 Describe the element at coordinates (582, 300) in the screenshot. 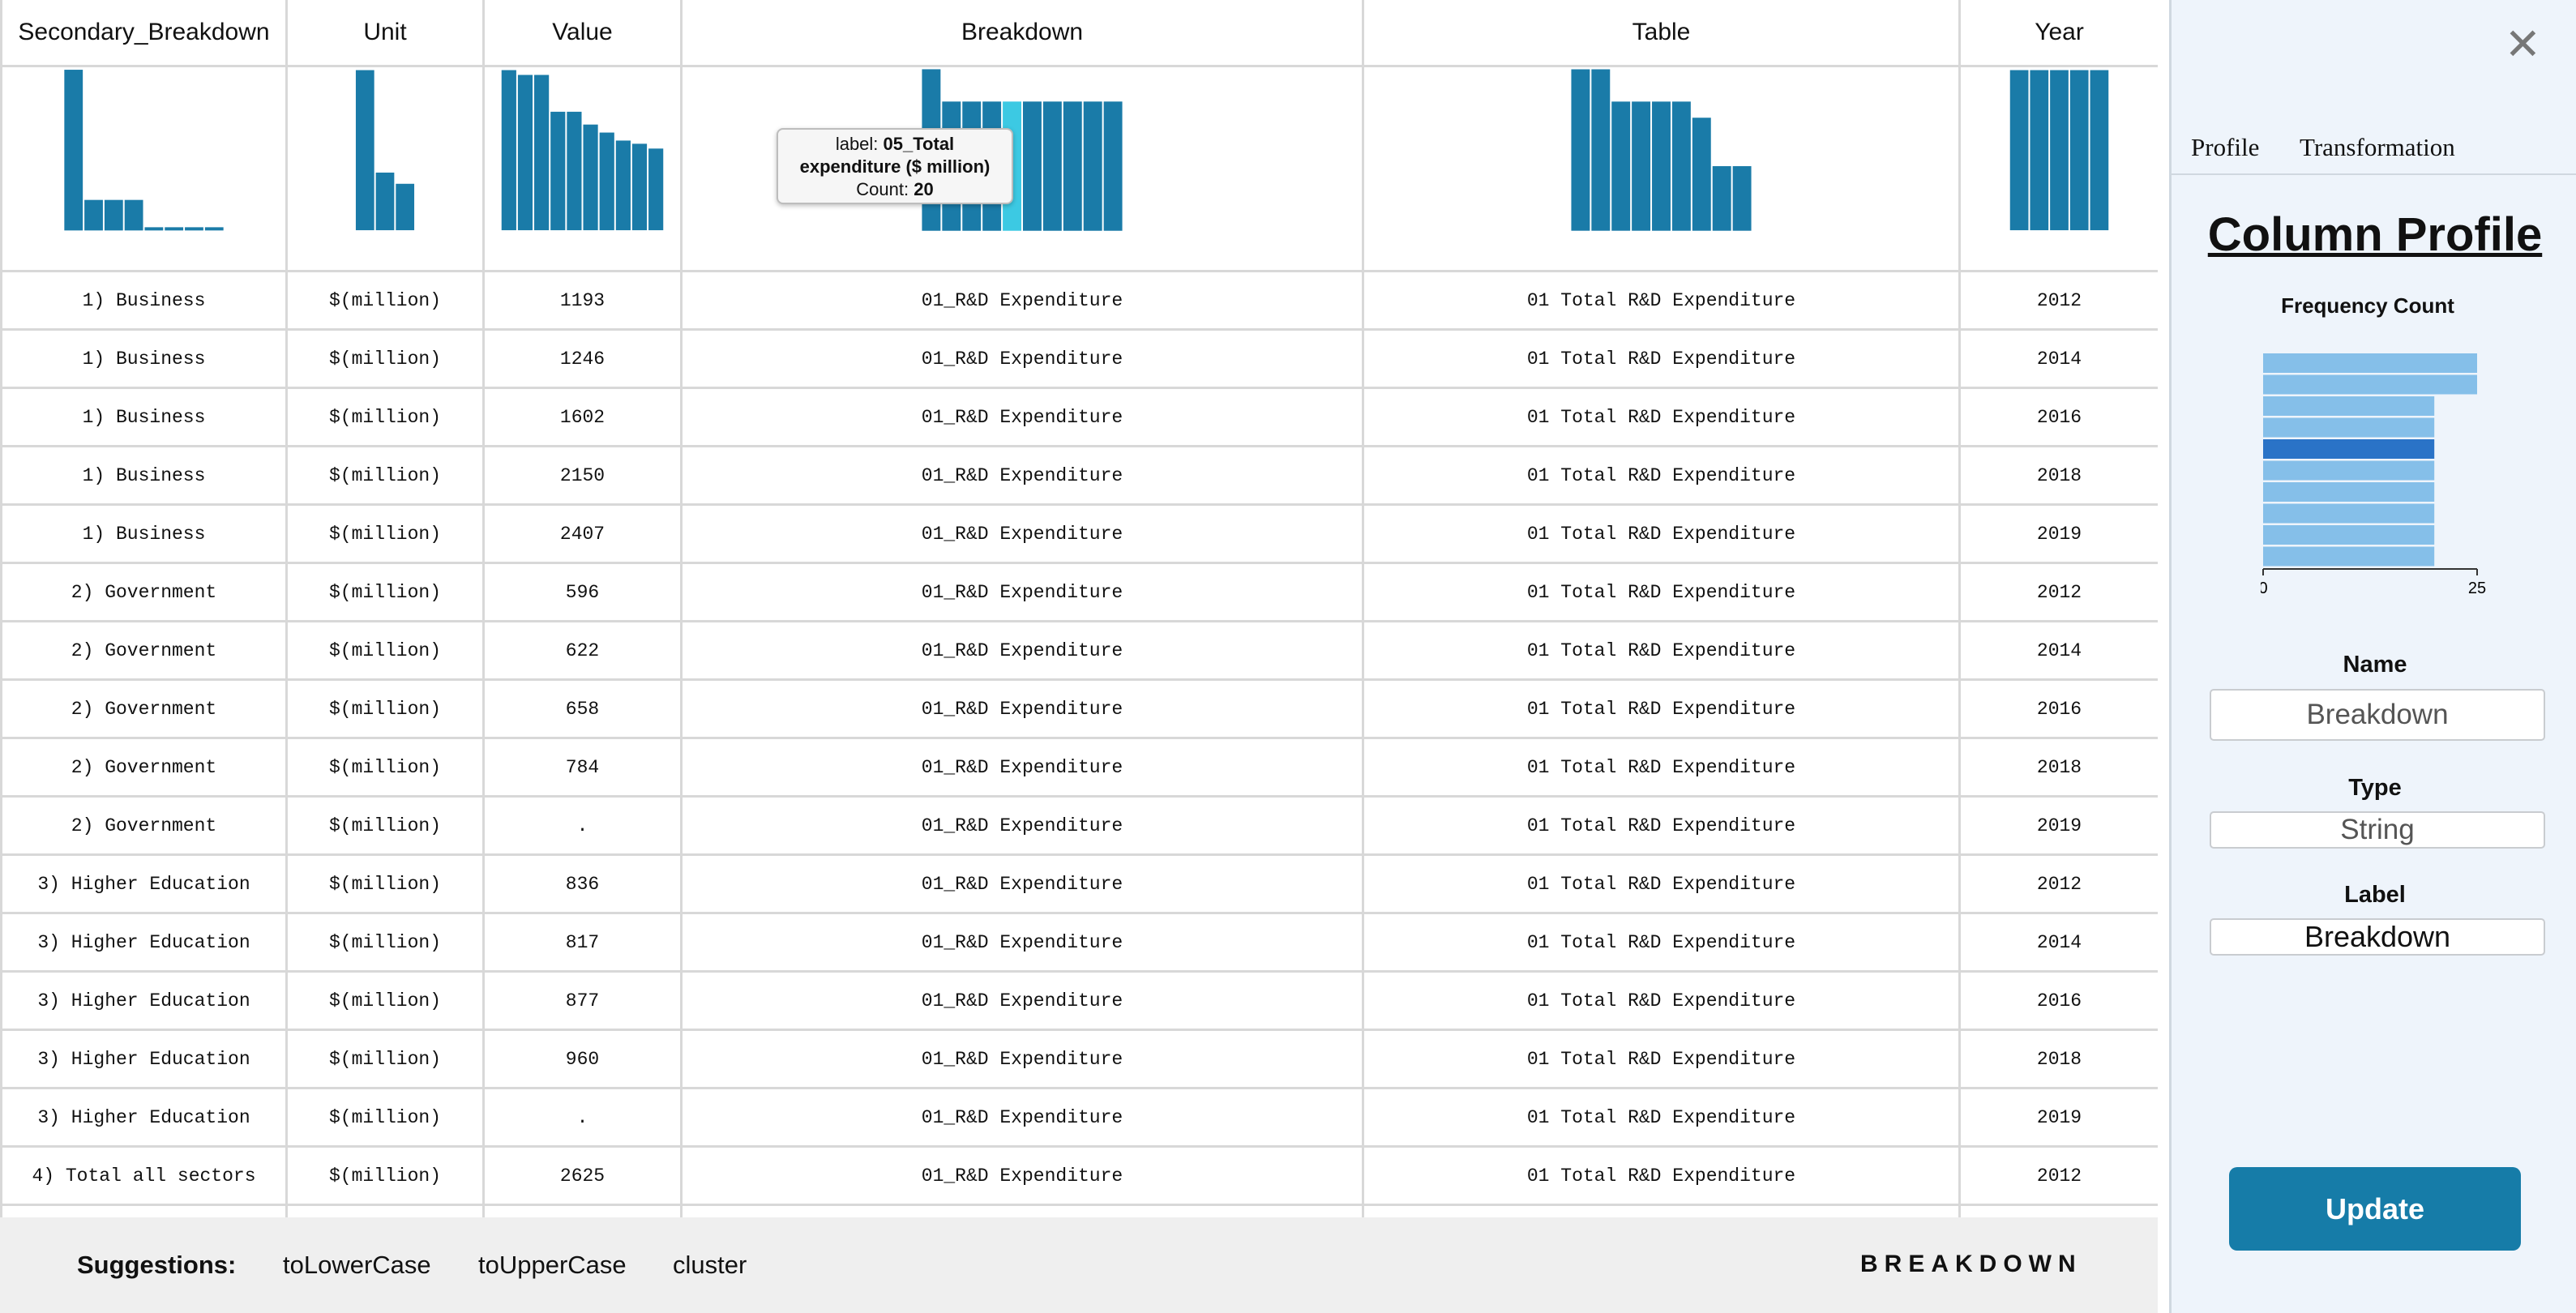

I see `table-cell: 1193` at that location.